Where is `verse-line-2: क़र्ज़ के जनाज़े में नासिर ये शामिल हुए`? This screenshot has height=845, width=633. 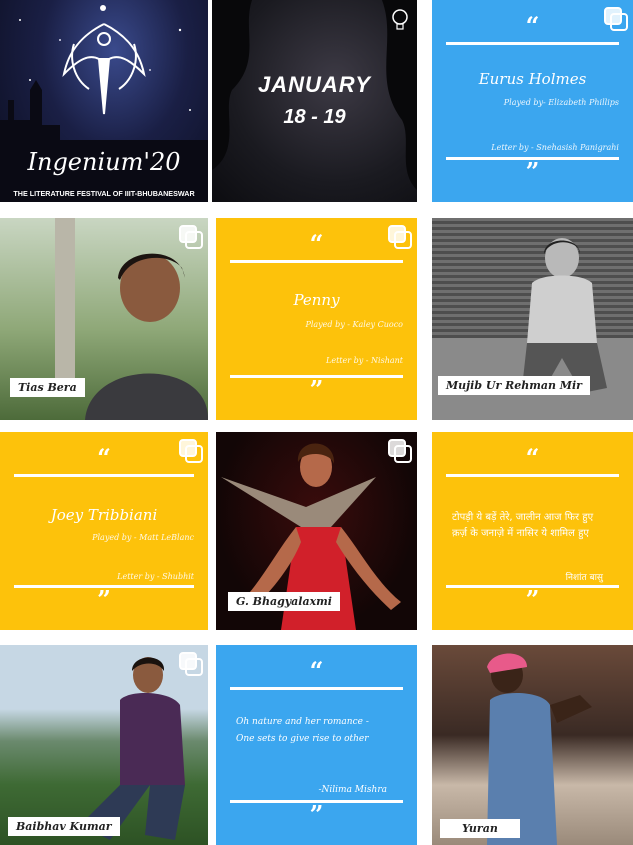
verse-line-2: क़र्ज़ के जनाज़े में नासिर ये शामिल हुए is located at coordinates (520, 533).